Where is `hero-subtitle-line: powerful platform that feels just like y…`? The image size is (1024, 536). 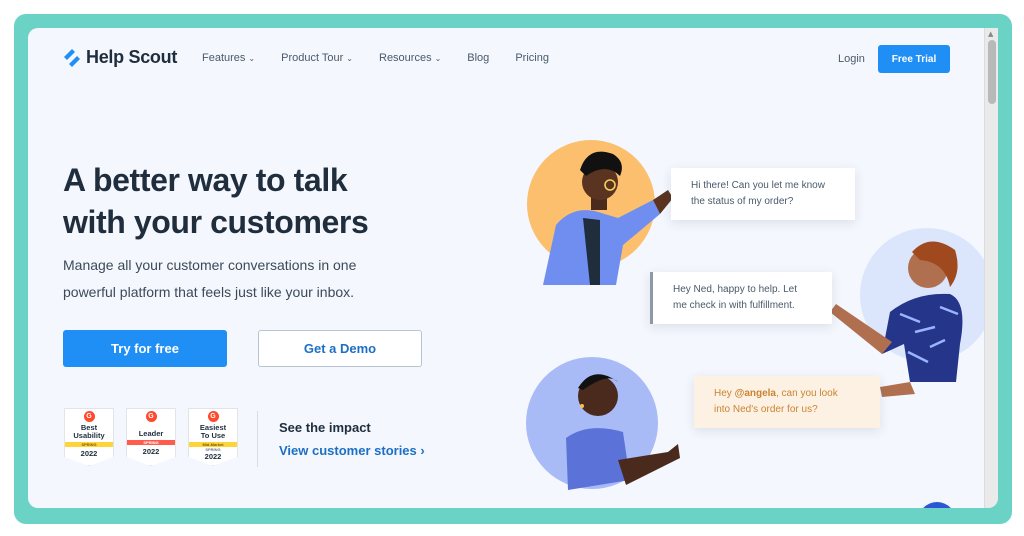
hero-subtitle-line: powerful platform that feels just like y… is located at coordinates (209, 292).